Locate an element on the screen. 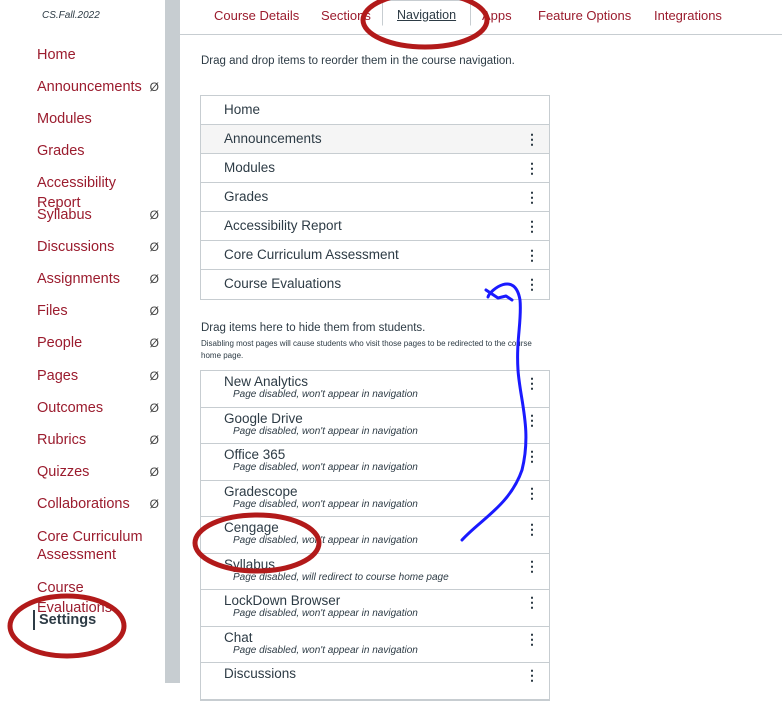 This screenshot has height=701, width=782. nav-row-label: Core Curriculum Assessment is located at coordinates (311, 254).